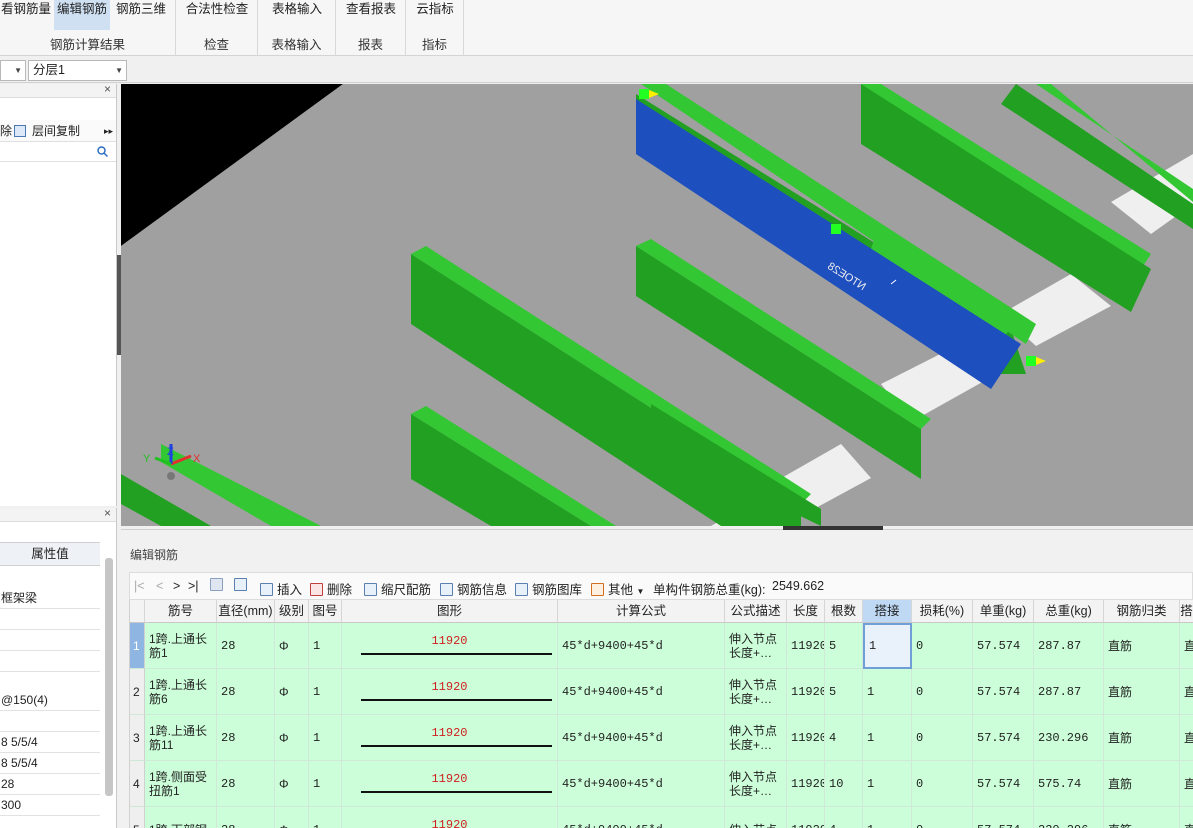 The height and width of the screenshot is (828, 1193). I want to click on cloud-index-button: 云指标, so click(435, 15).